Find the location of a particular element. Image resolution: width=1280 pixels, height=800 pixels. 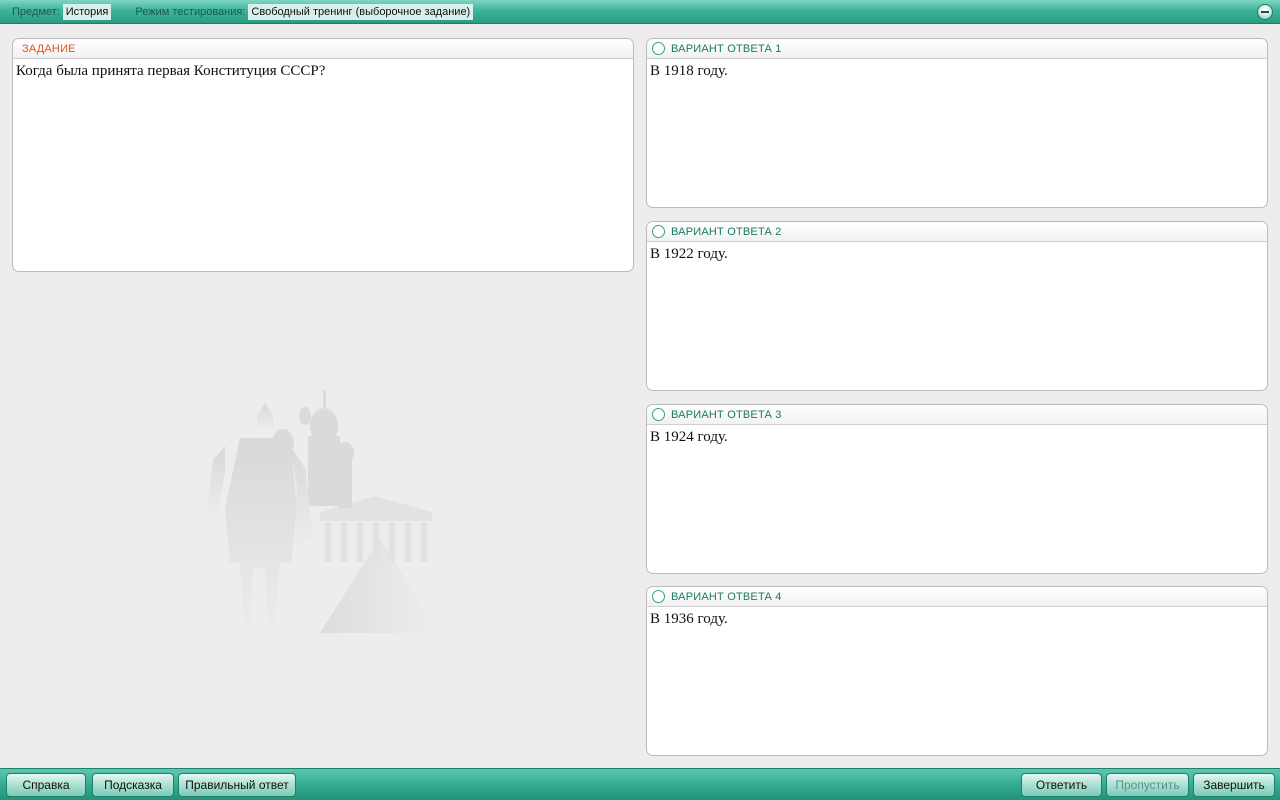

mode-label: Режим тестирования: is located at coordinates (190, 11).